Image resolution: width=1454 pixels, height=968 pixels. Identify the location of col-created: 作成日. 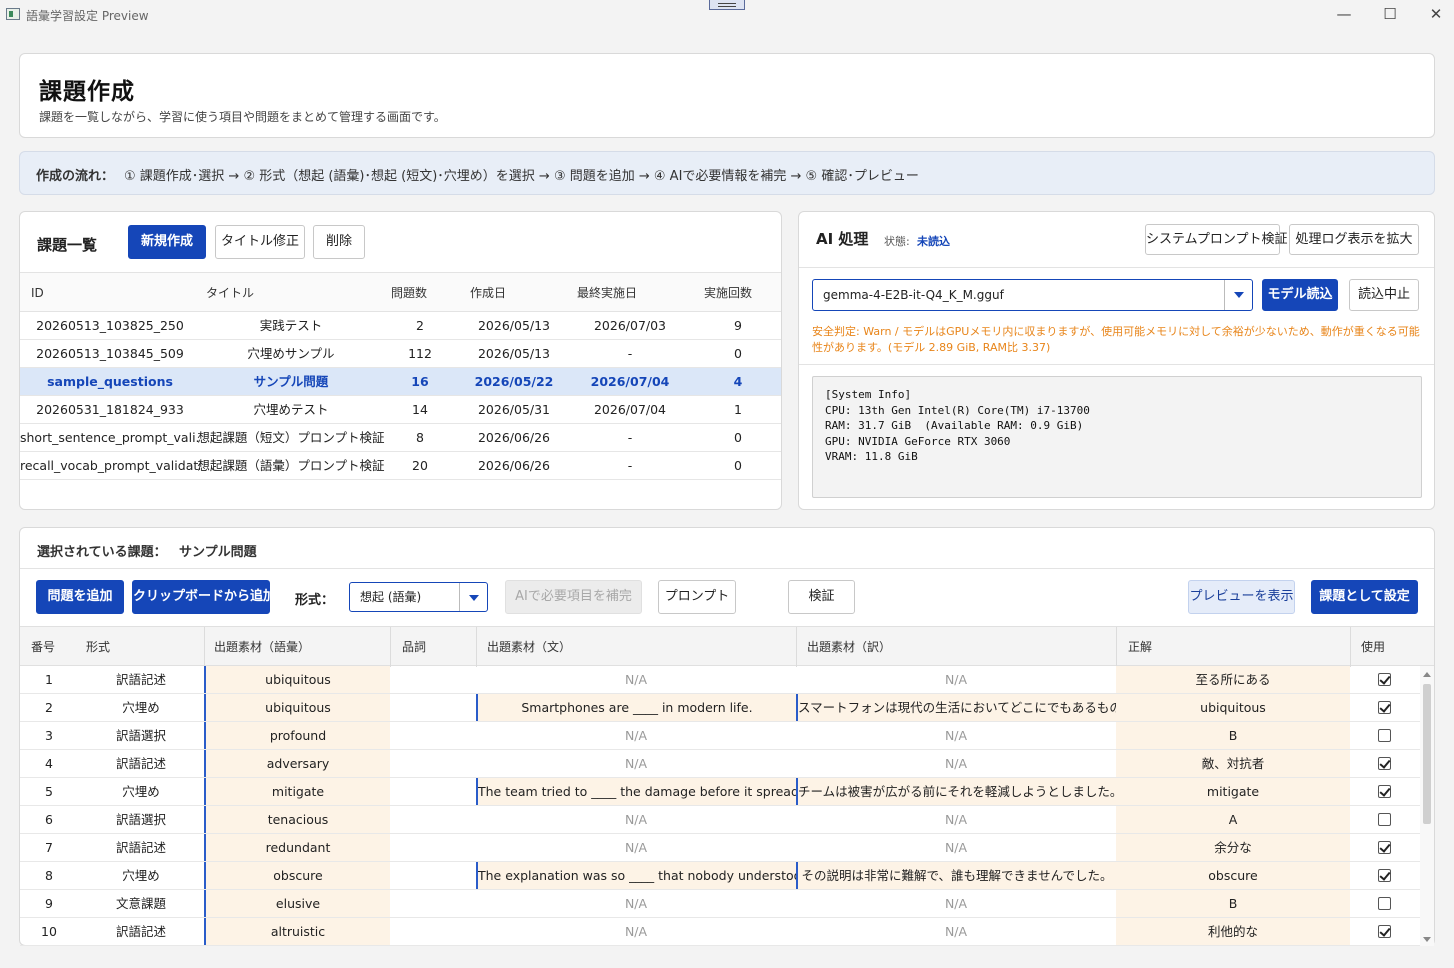
(488, 292).